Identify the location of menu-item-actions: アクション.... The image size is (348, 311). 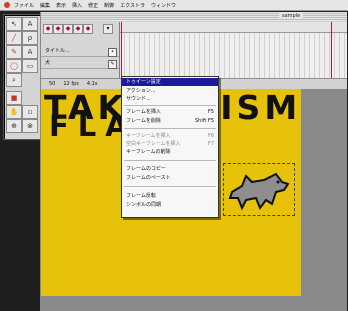
(170, 91).